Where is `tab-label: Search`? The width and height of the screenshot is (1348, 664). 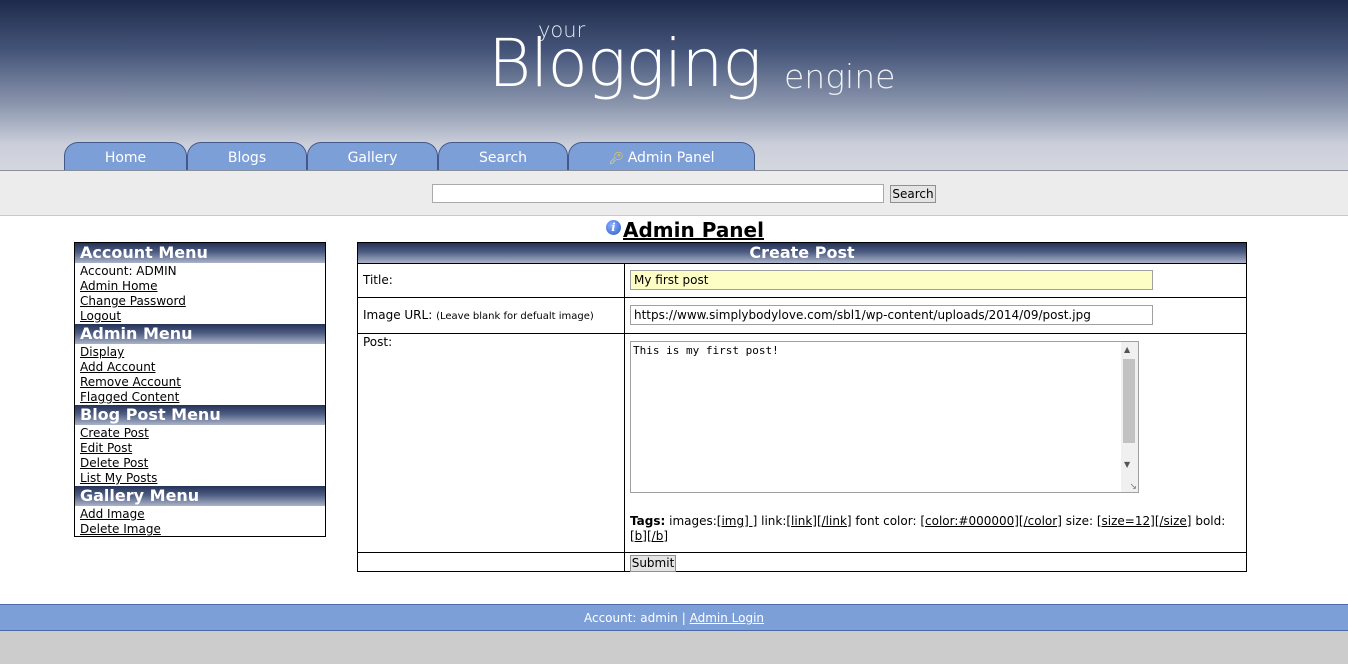
tab-label: Search is located at coordinates (503, 158).